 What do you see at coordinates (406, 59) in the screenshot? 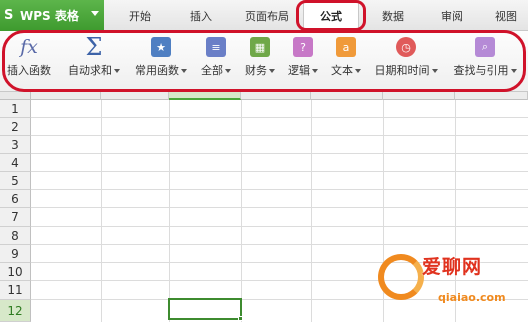
I see `datetime-functions-button: ◷ 日期和时间` at bounding box center [406, 59].